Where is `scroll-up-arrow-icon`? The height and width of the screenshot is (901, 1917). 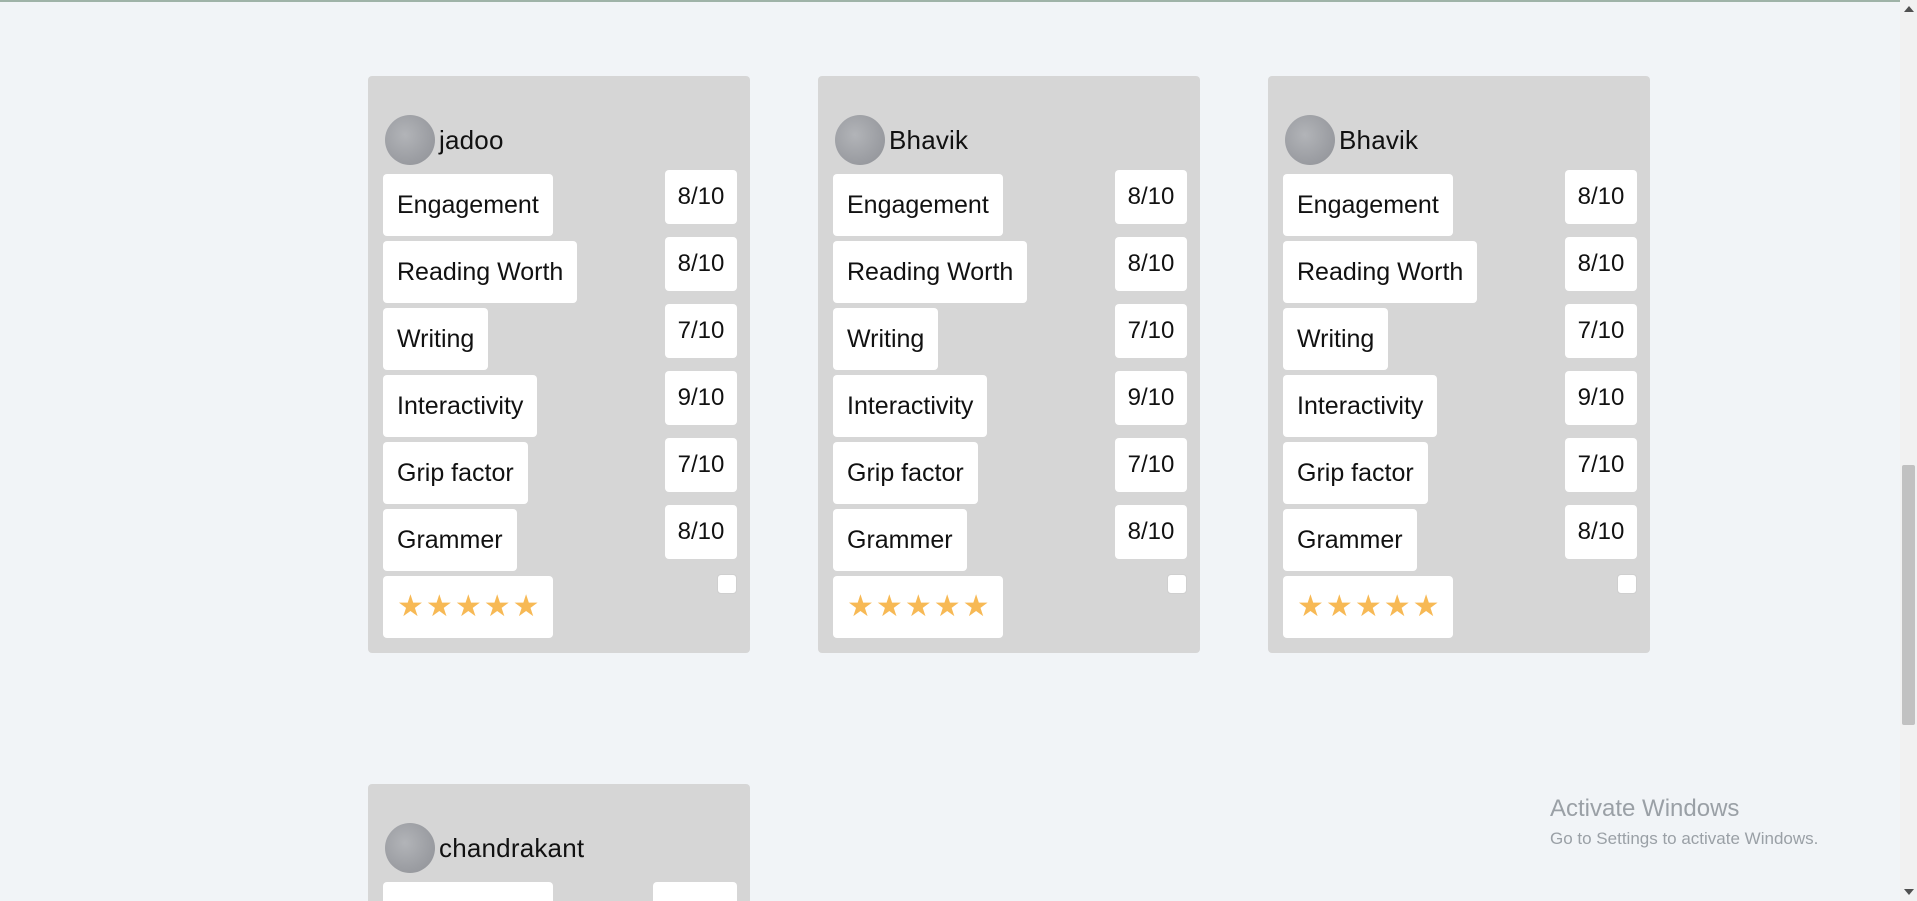 scroll-up-arrow-icon is located at coordinates (1909, 9).